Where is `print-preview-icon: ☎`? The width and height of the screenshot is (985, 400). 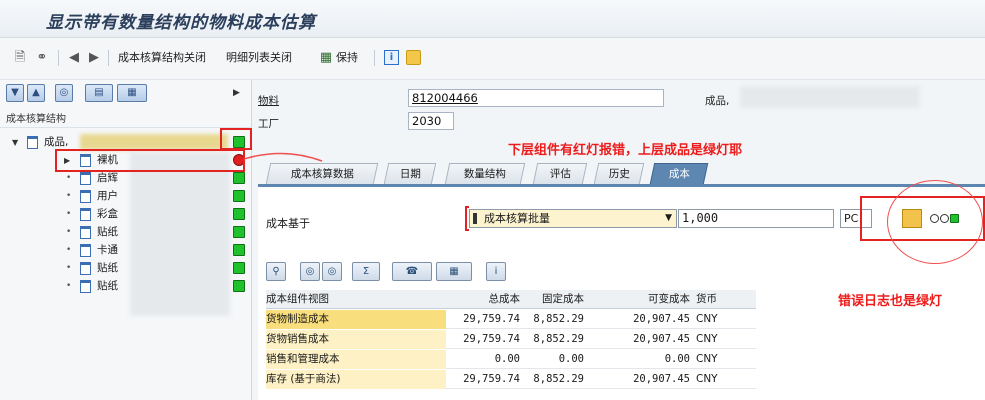
print-preview-icon: ☎ is located at coordinates (412, 271).